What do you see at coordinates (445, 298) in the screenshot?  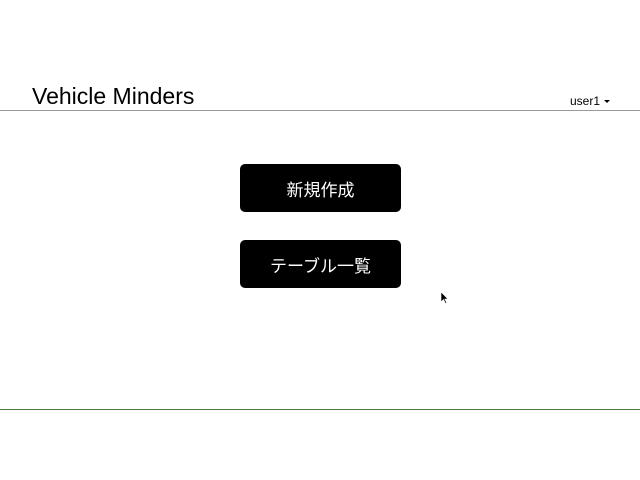 I see `mouse-cursor-icon` at bounding box center [445, 298].